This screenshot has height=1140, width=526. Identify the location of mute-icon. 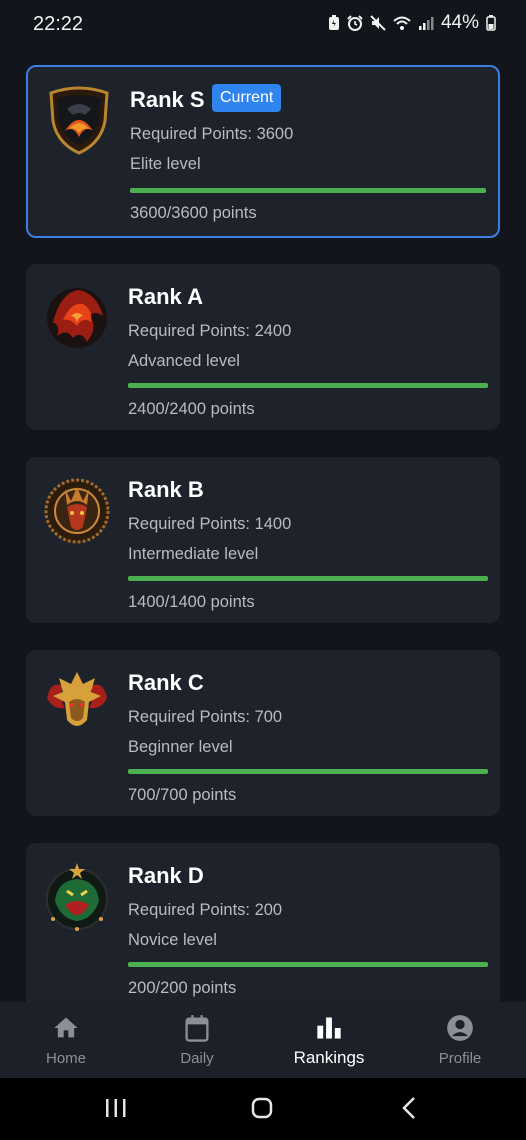
(378, 23).